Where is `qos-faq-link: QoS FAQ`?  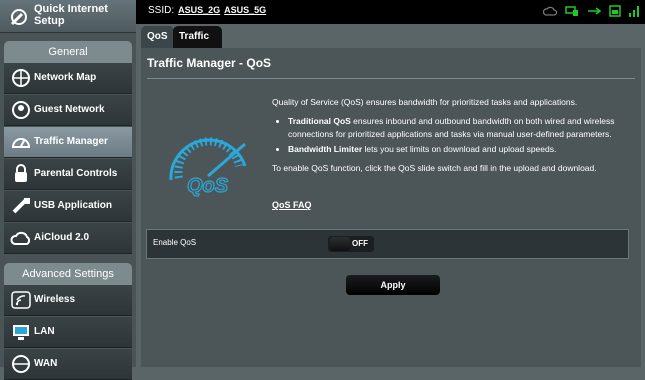
qos-faq-link: QoS FAQ is located at coordinates (292, 205).